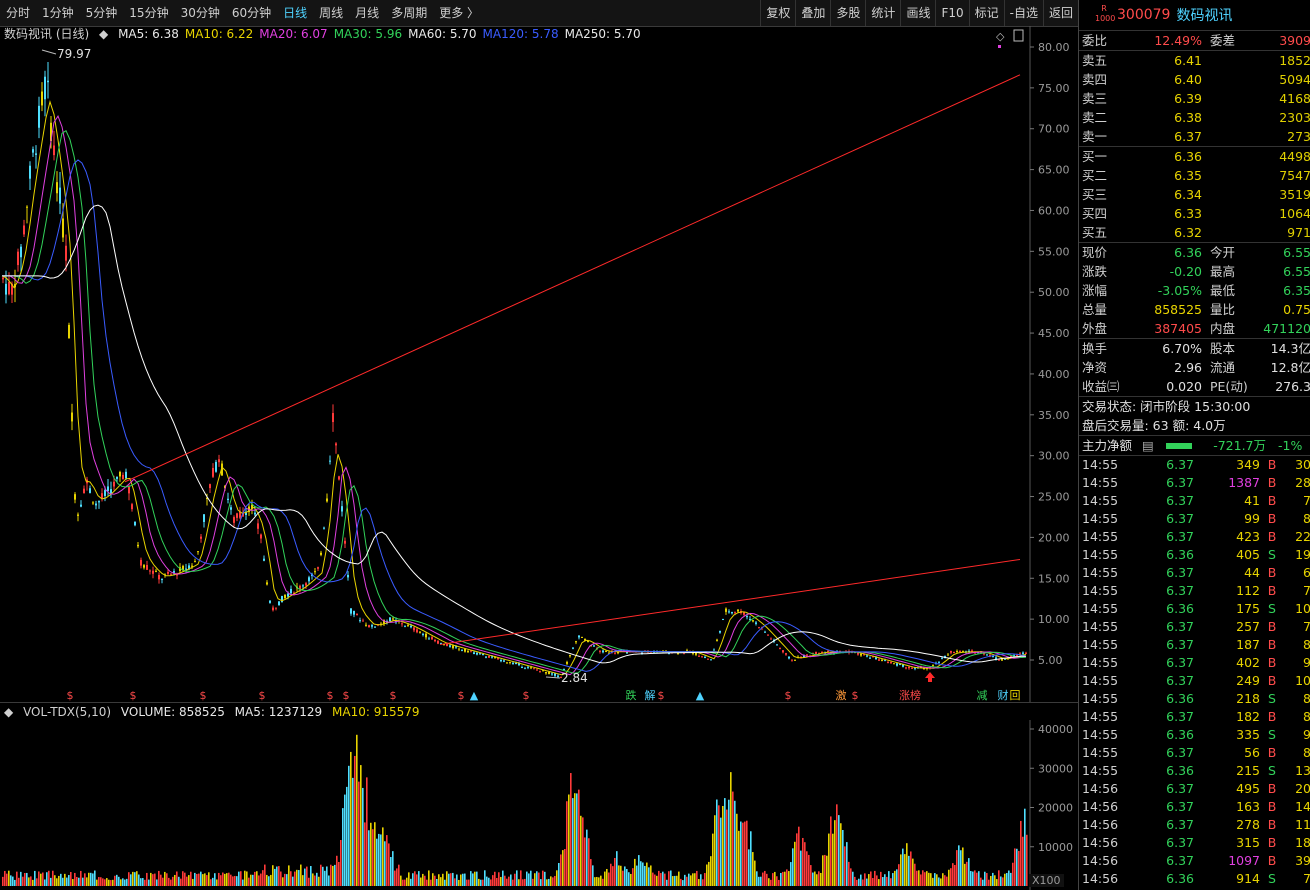 Image resolution: width=1310 pixels, height=890 pixels. What do you see at coordinates (8, 712) in the screenshot?
I see `volume-settings-diamond-icon: ◆` at bounding box center [8, 712].